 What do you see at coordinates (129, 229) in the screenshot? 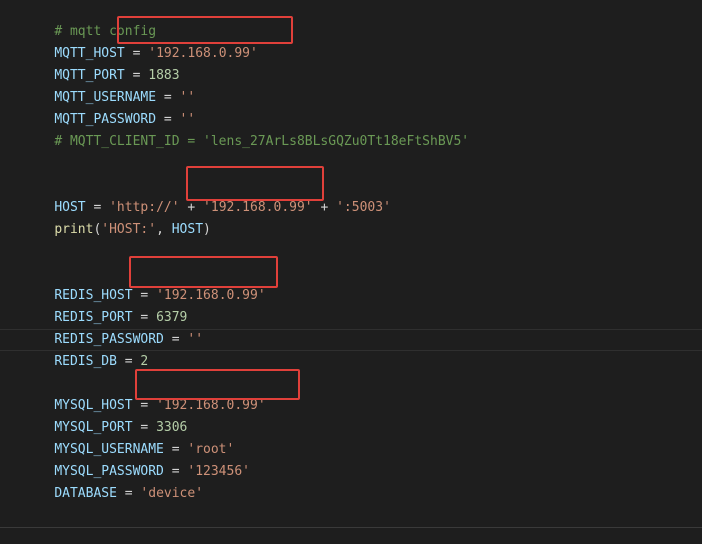
I see `print-arg-label: 'HOST:'` at bounding box center [129, 229].